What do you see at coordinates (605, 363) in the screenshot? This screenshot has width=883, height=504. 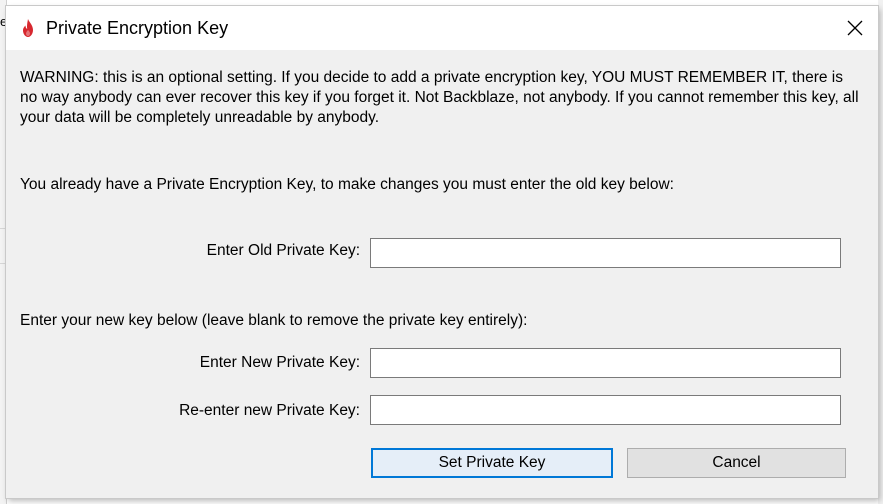 I see `new-key-input` at bounding box center [605, 363].